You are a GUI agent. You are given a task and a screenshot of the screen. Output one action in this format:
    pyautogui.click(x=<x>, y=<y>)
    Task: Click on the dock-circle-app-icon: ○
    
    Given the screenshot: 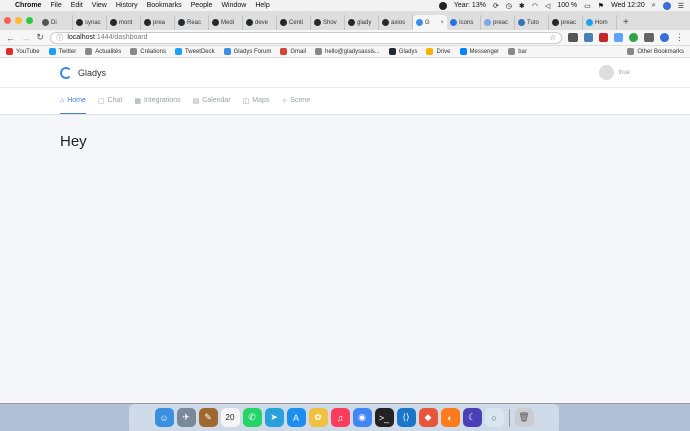 What is the action you would take?
    pyautogui.click(x=494, y=417)
    